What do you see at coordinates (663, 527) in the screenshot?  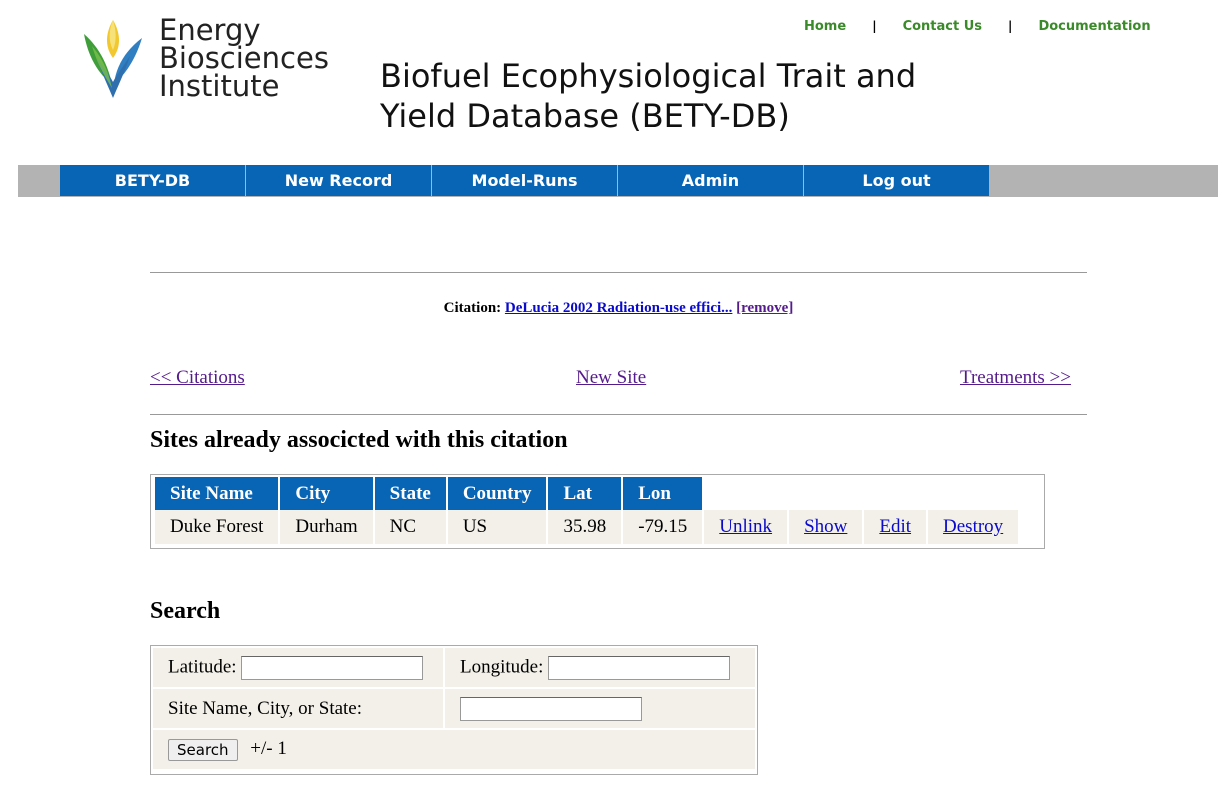 I see `lon-cell: -79.15` at bounding box center [663, 527].